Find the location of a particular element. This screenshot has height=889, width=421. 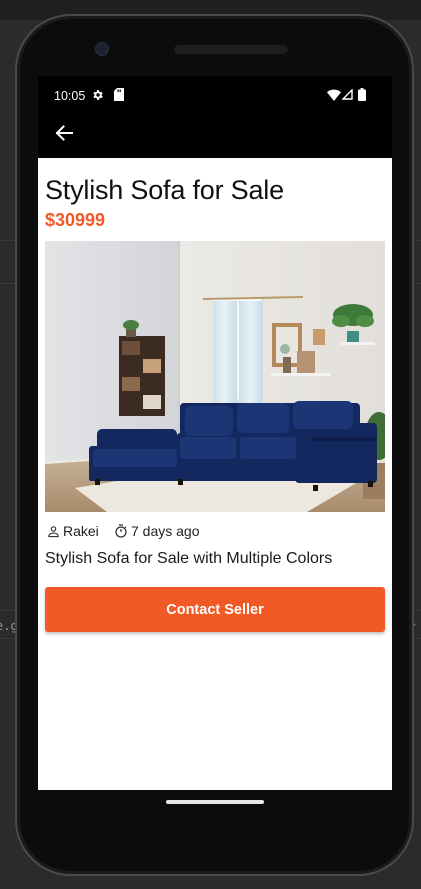

app-bar is located at coordinates (215, 137).